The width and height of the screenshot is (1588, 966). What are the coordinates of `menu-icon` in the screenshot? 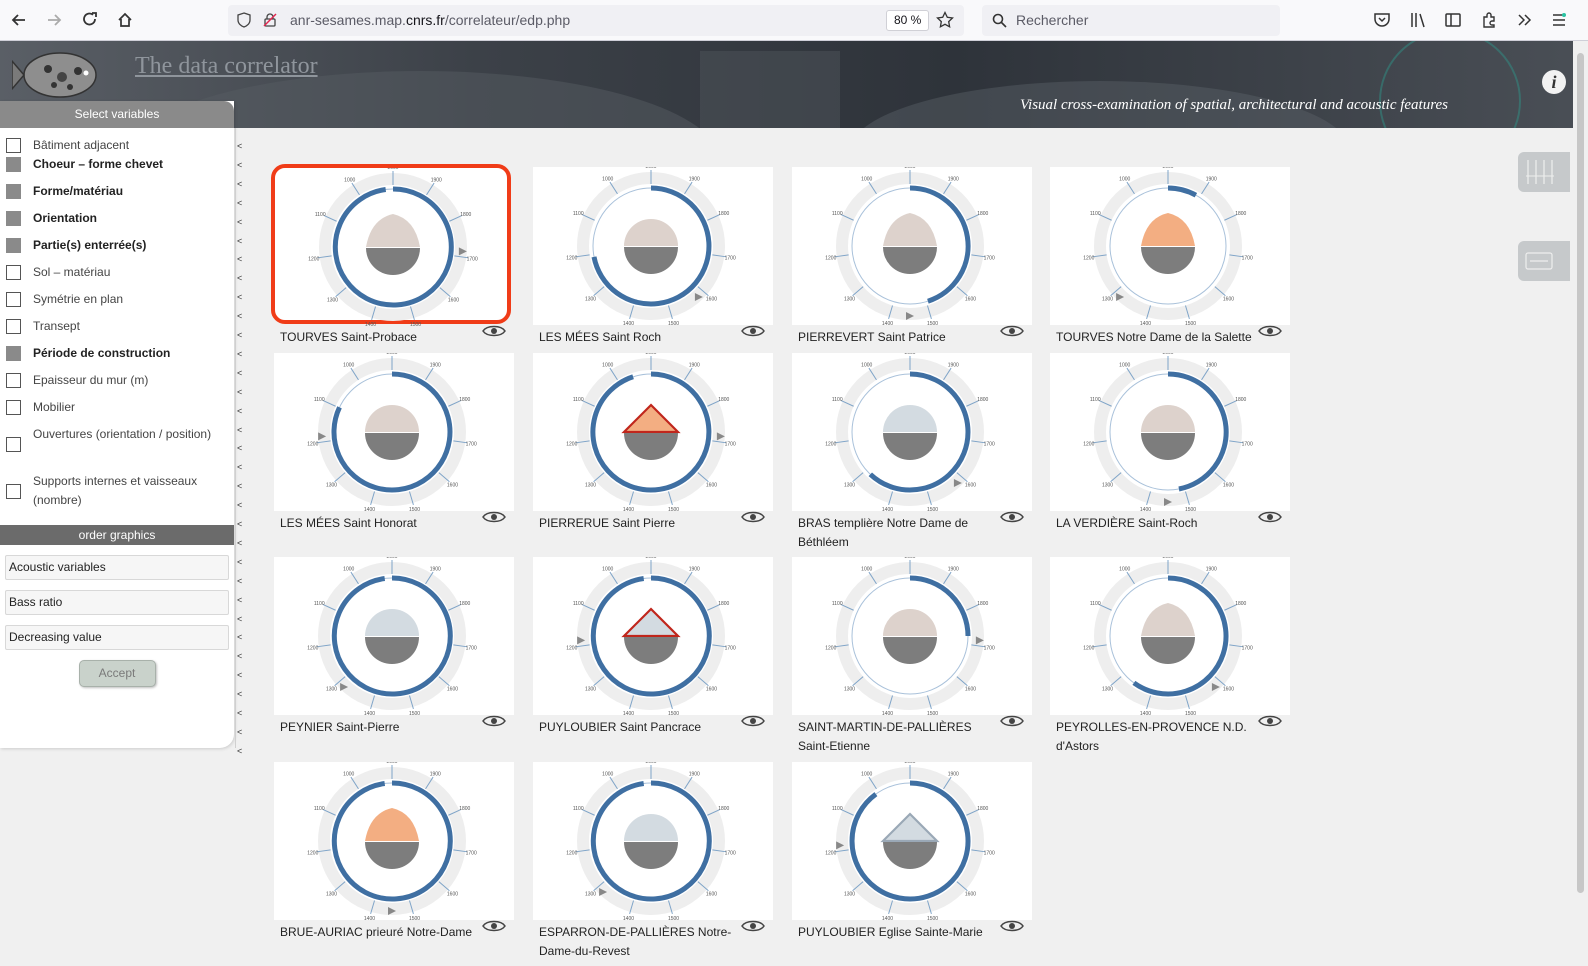 It's located at (1559, 20).